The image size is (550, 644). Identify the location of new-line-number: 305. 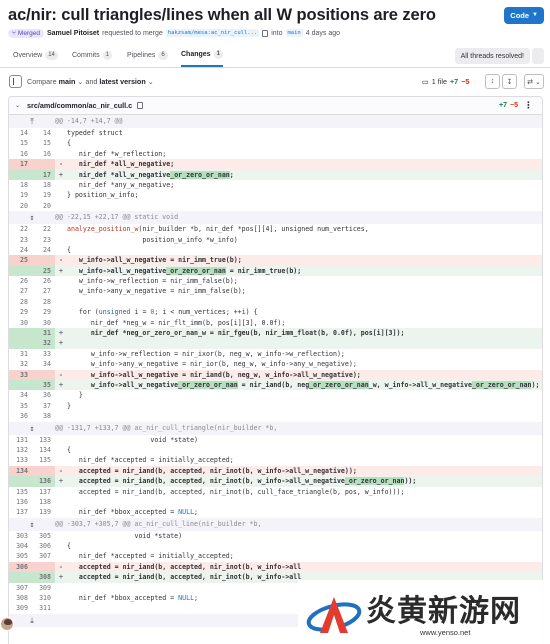
(43, 536).